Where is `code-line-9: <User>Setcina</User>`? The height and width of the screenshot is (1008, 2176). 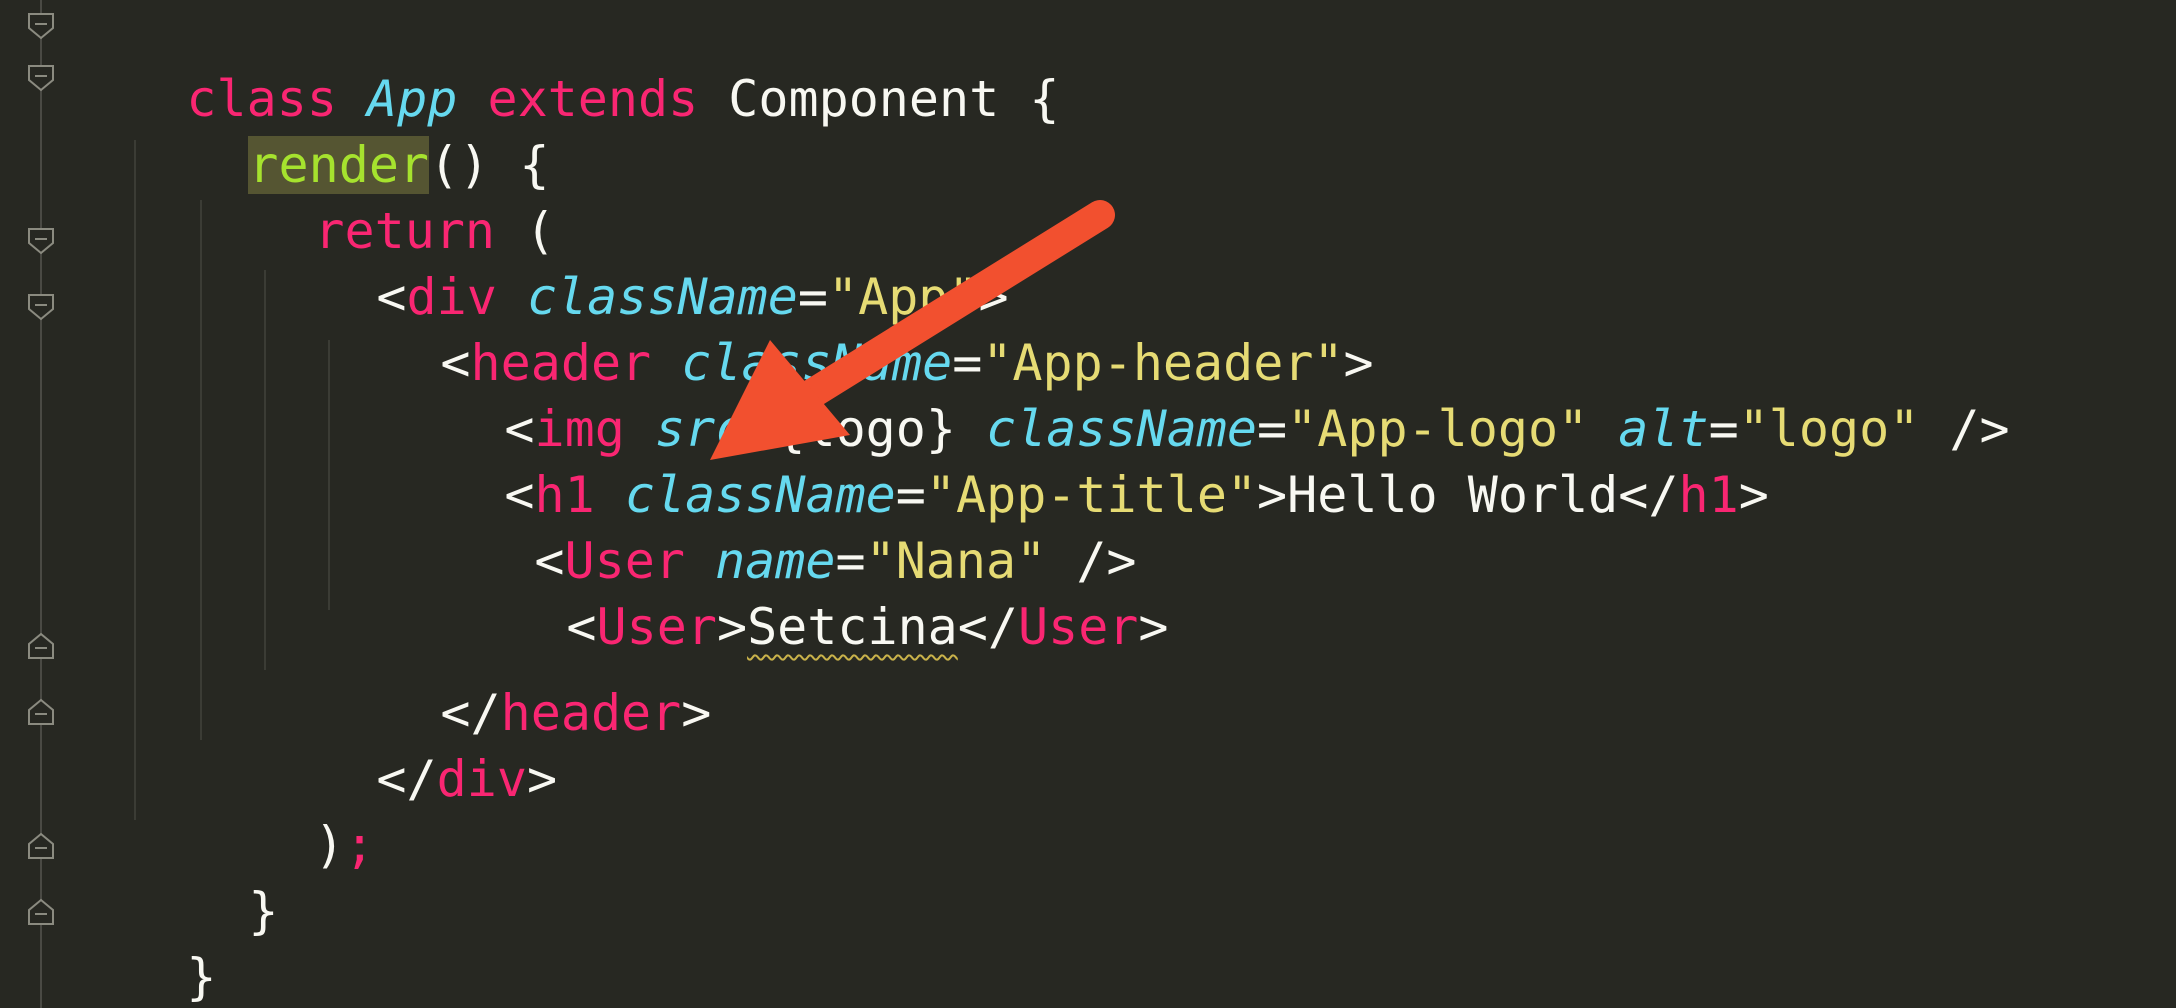 code-line-9: <User>Setcina</User> is located at coordinates (807, 592).